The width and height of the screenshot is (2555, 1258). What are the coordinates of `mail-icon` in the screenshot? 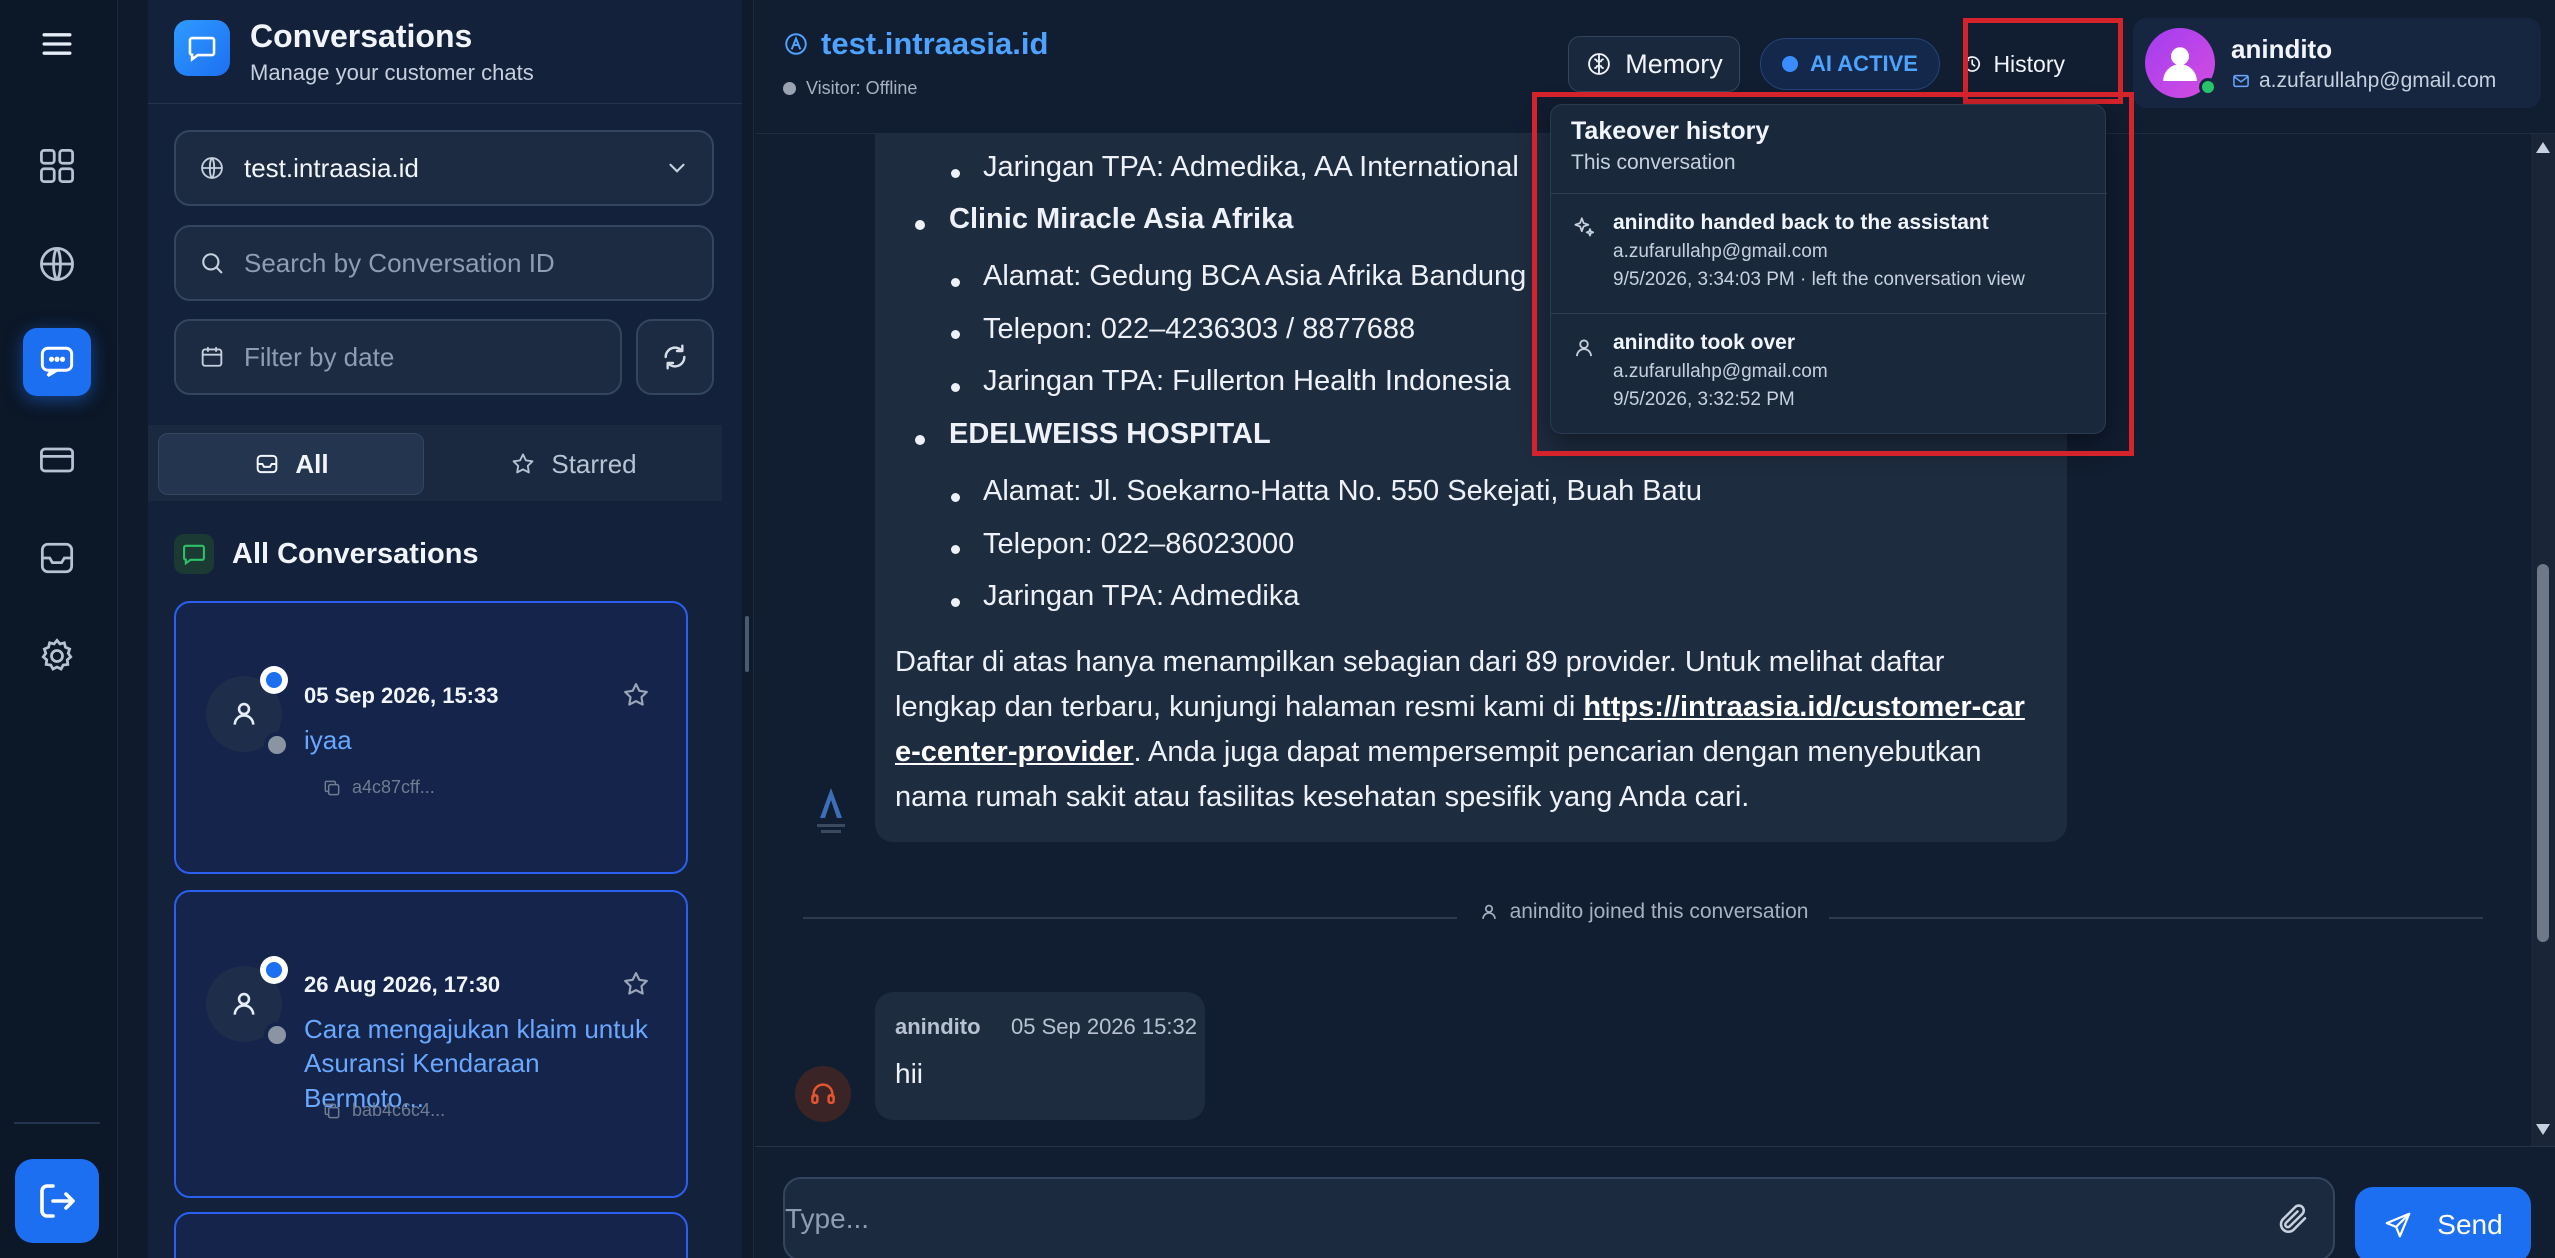 It's located at (2241, 80).